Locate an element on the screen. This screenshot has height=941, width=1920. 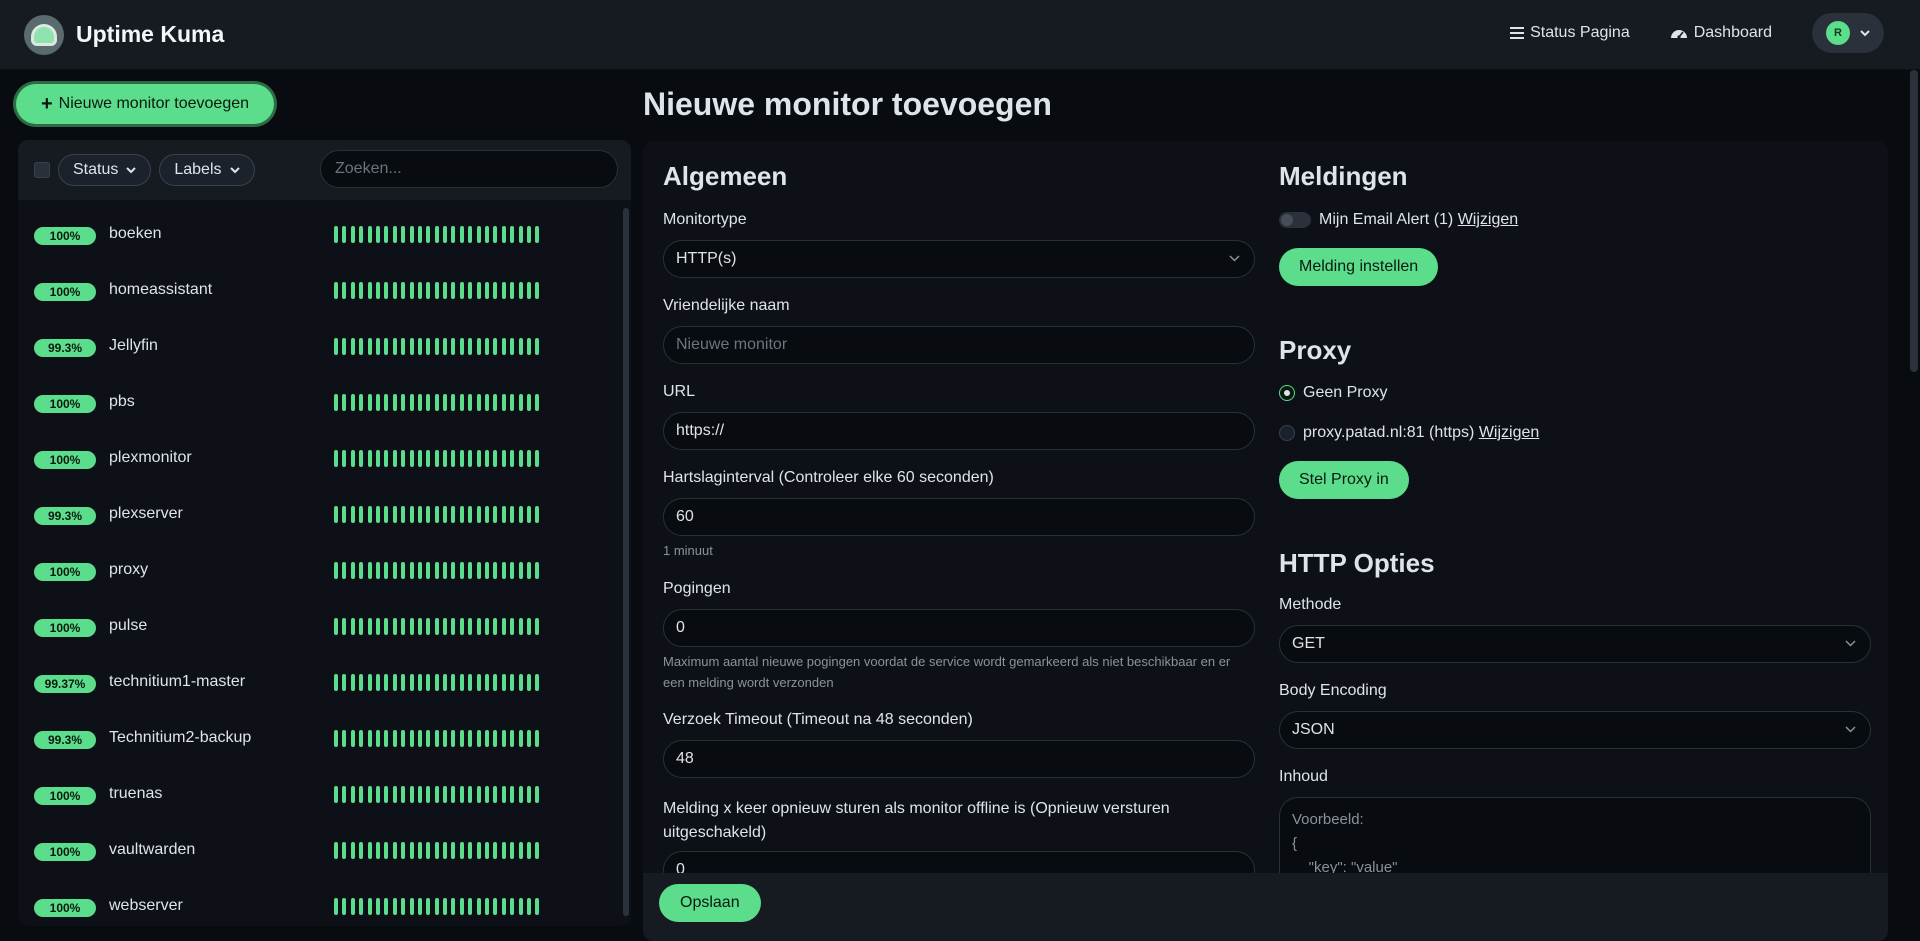
search-input is located at coordinates (469, 169).